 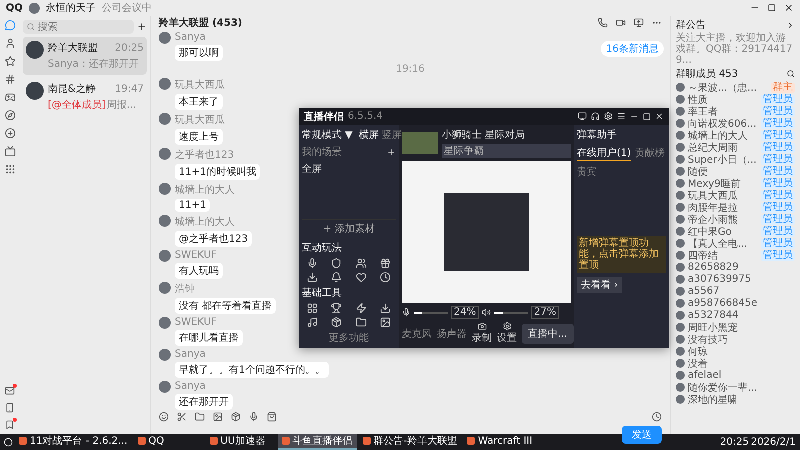 What do you see at coordinates (710, 231) in the screenshot?
I see `member-name: 红中果Go` at bounding box center [710, 231].